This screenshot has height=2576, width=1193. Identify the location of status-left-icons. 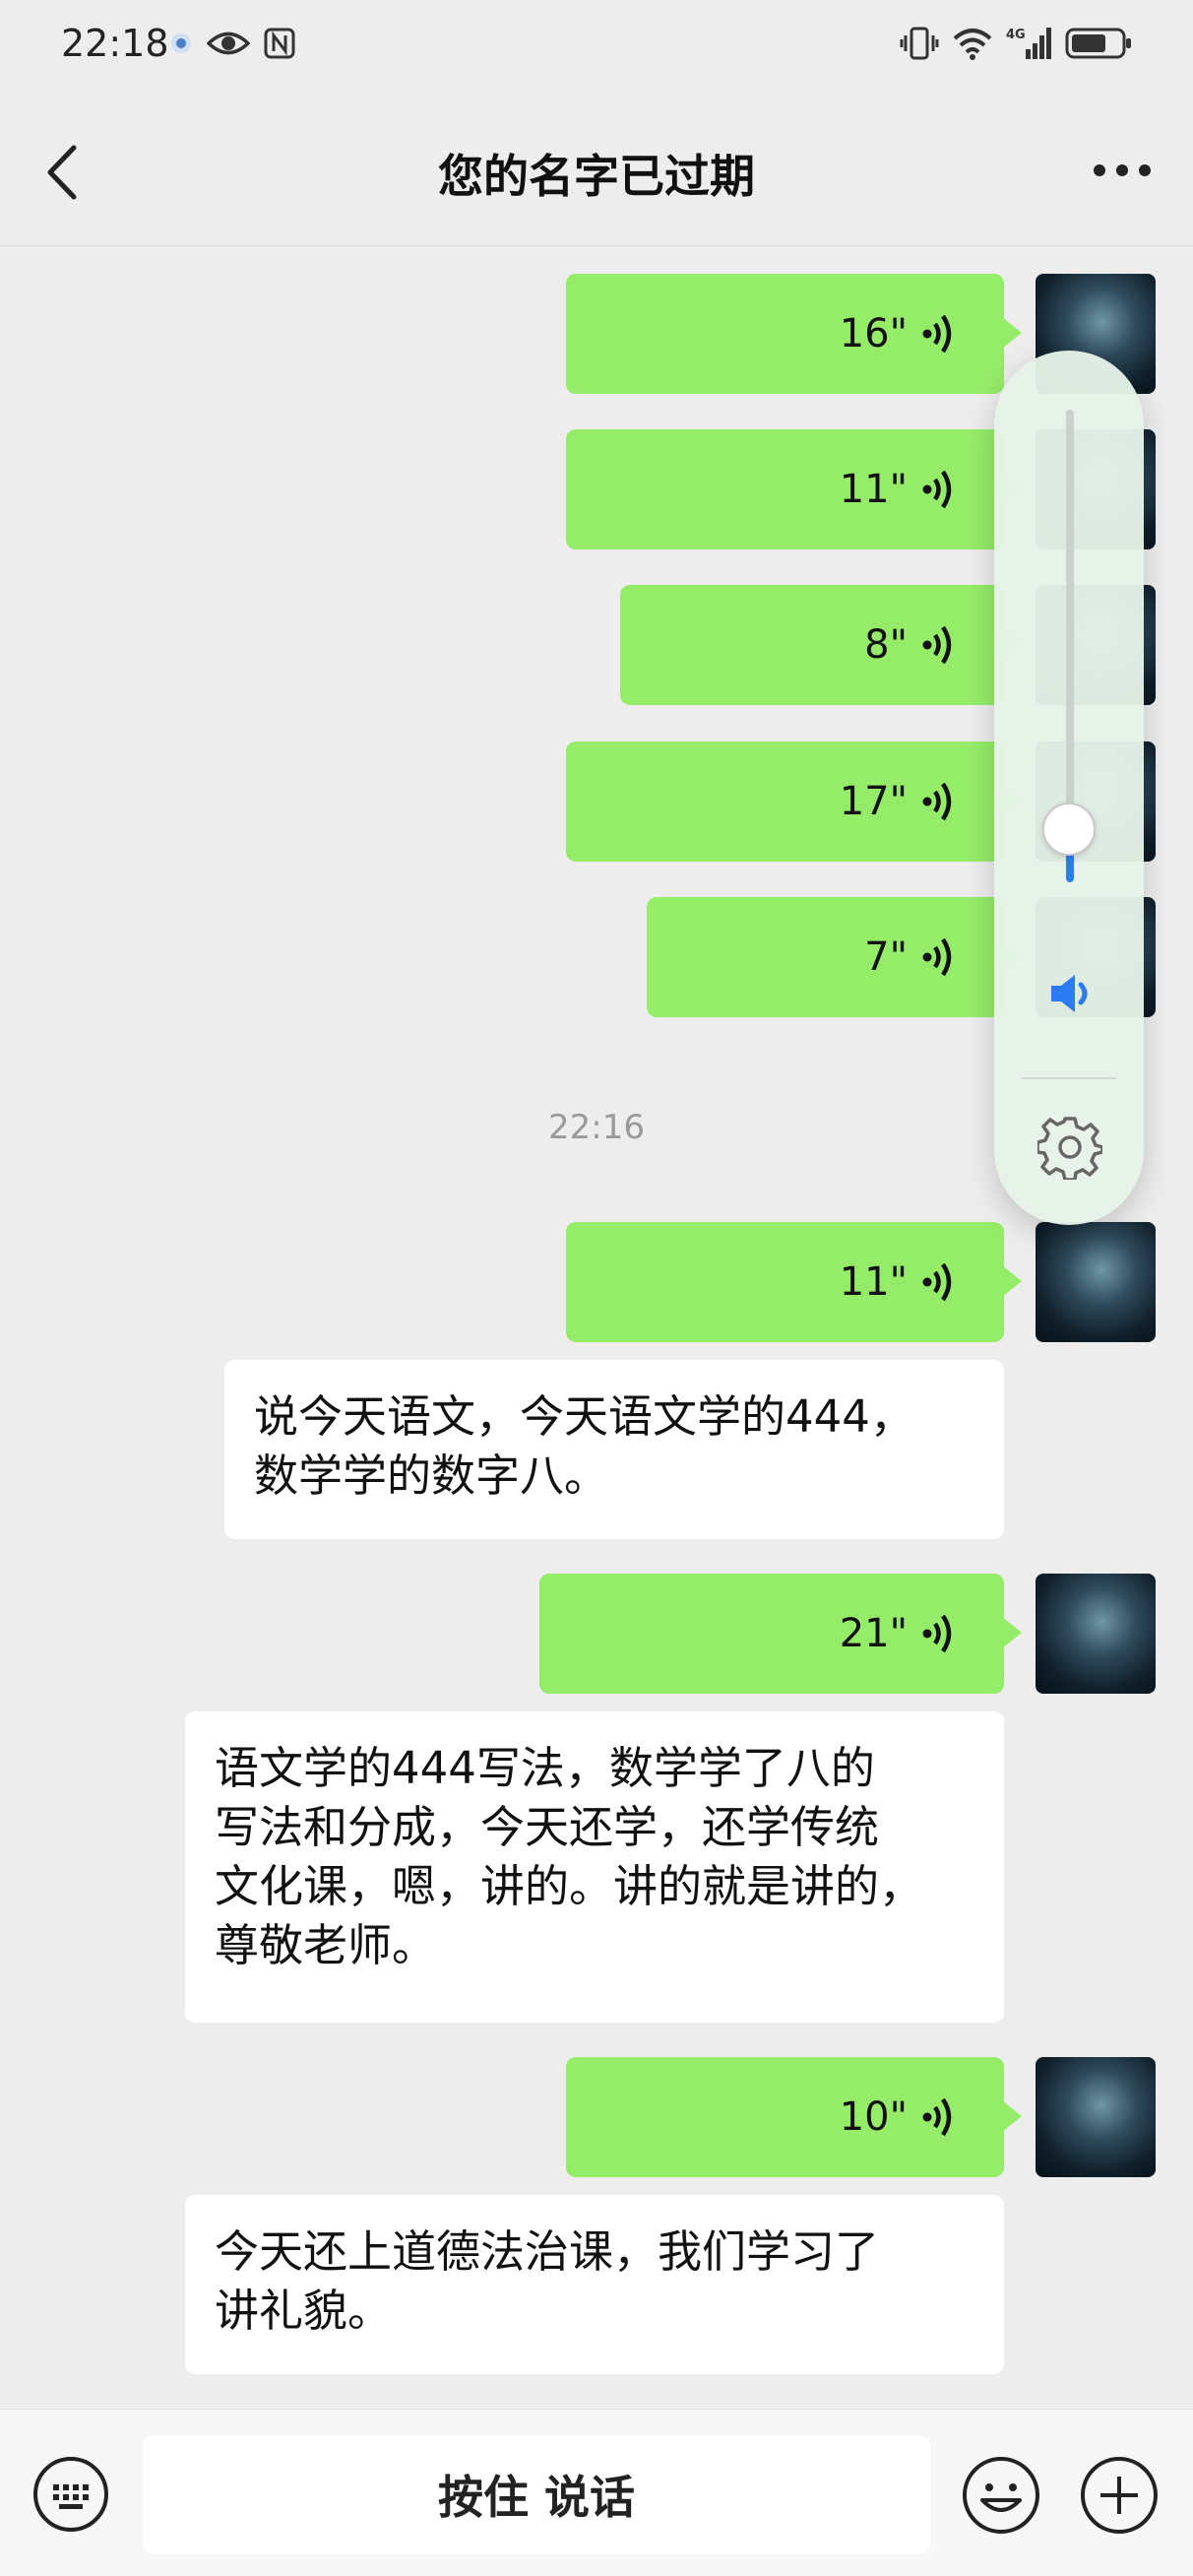
(232, 43).